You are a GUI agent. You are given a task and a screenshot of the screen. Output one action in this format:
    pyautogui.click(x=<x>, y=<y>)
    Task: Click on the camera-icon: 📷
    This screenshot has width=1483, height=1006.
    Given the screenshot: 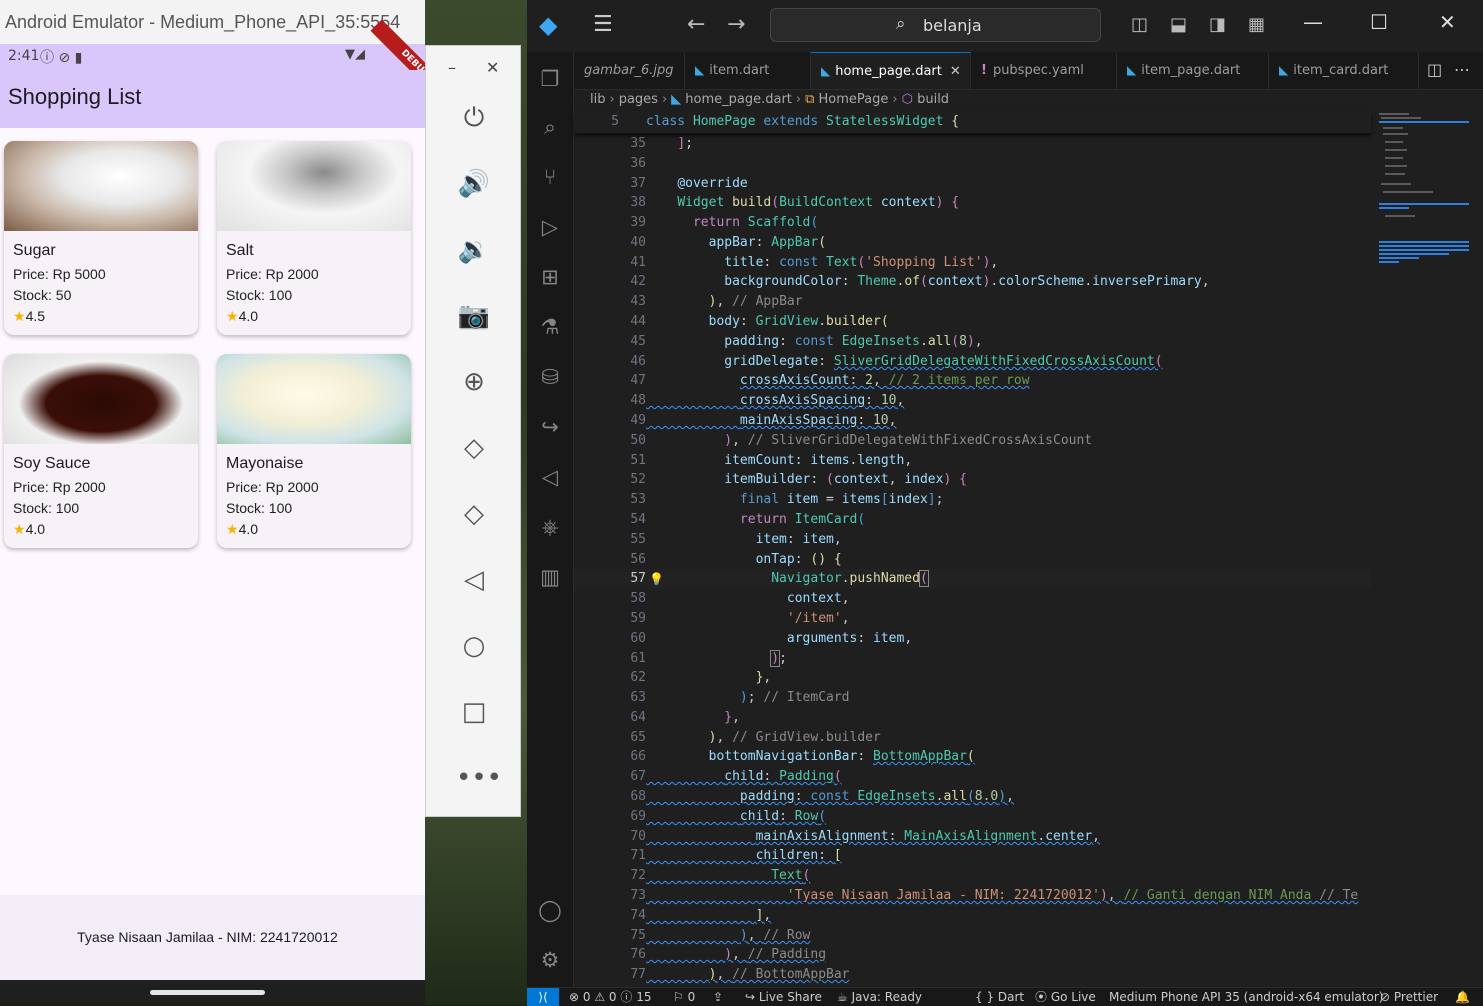 What is the action you would take?
    pyautogui.click(x=474, y=316)
    